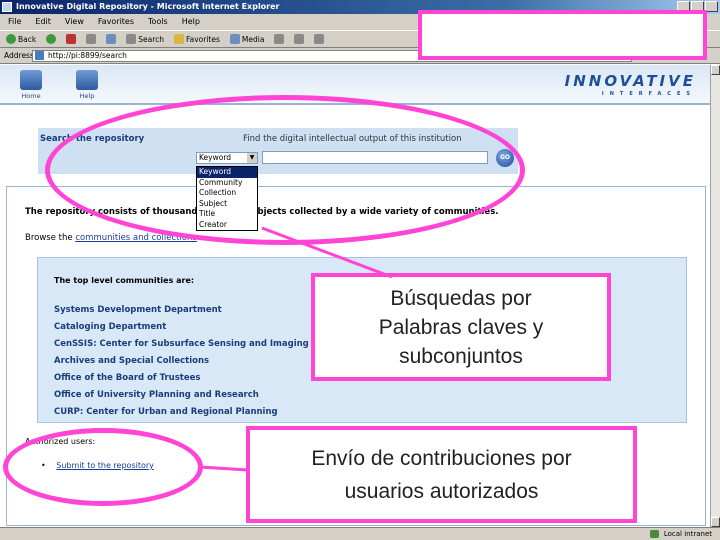 Image resolution: width=720 pixels, height=540 pixels. Describe the element at coordinates (19, 55) in the screenshot. I see `address-label: Address` at that location.